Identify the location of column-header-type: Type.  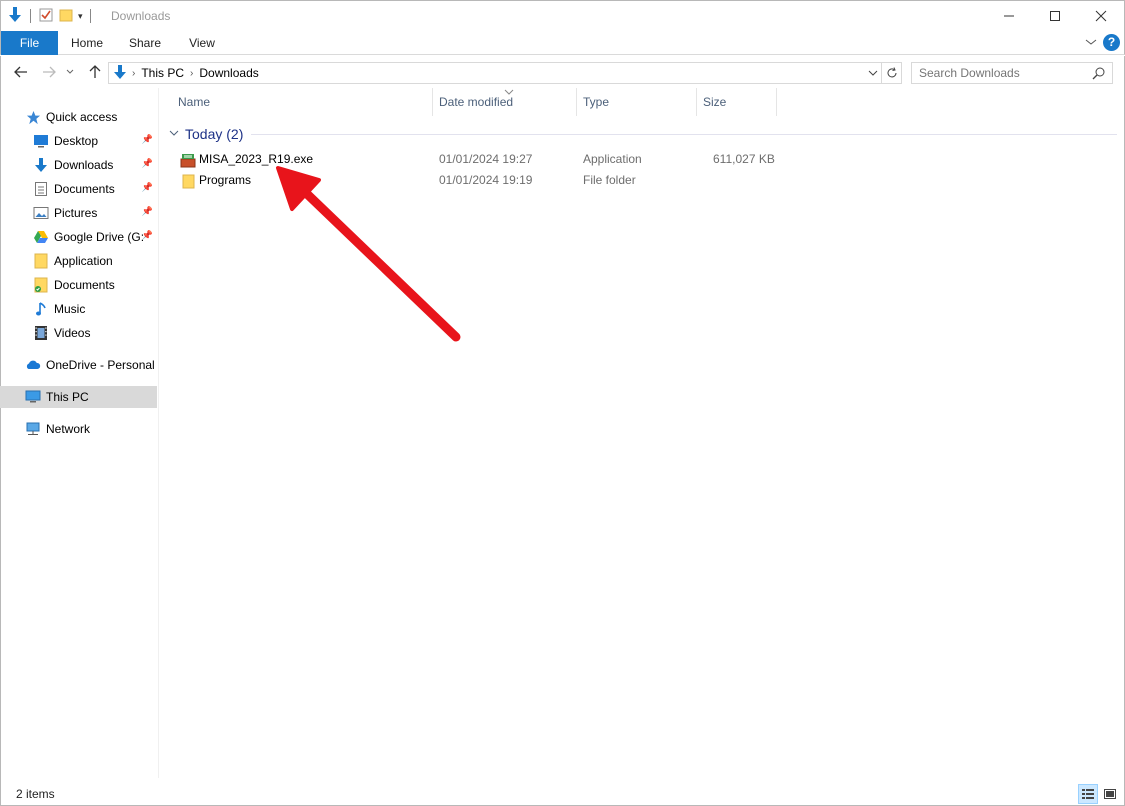
(631, 102).